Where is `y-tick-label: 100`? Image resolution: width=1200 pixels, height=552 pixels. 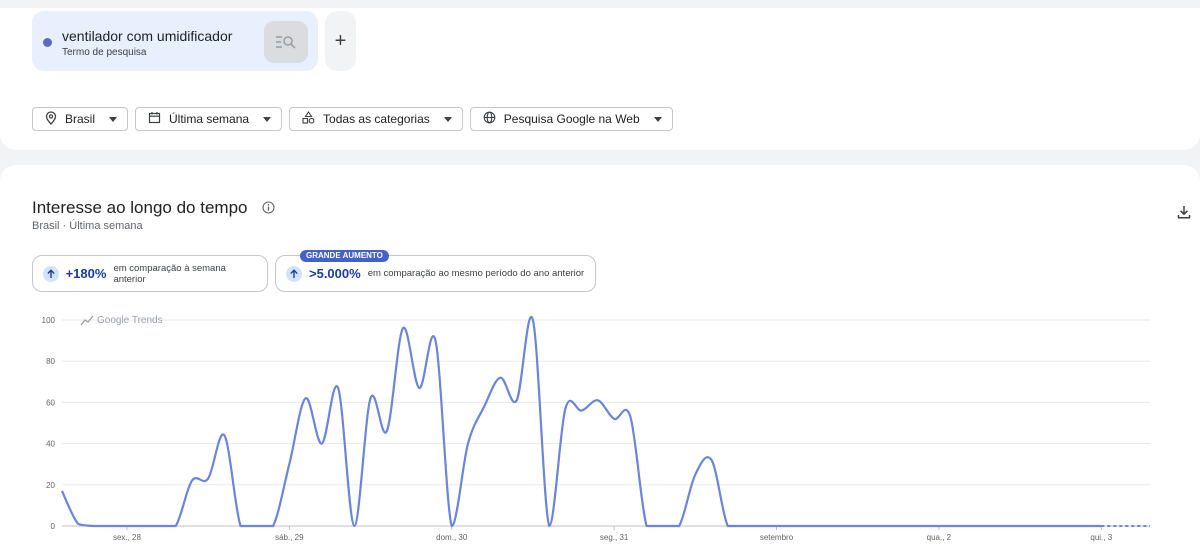 y-tick-label: 100 is located at coordinates (49, 320).